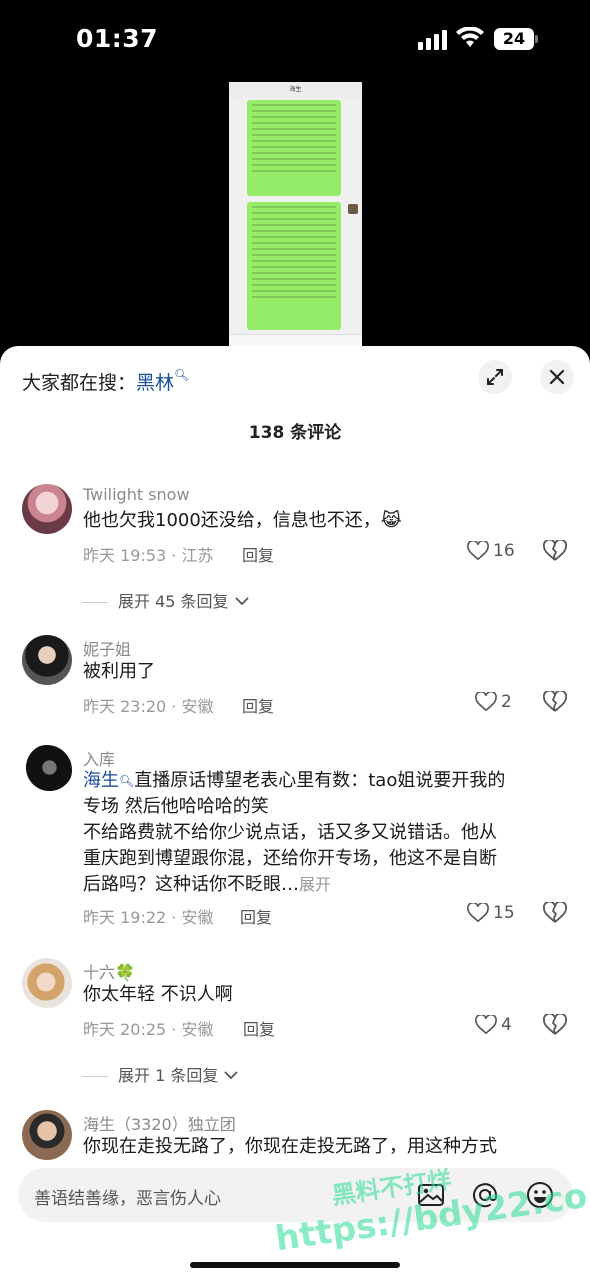 Image resolution: width=590 pixels, height=1280 pixels. What do you see at coordinates (432, 40) in the screenshot?
I see `cellular-signal-icon` at bounding box center [432, 40].